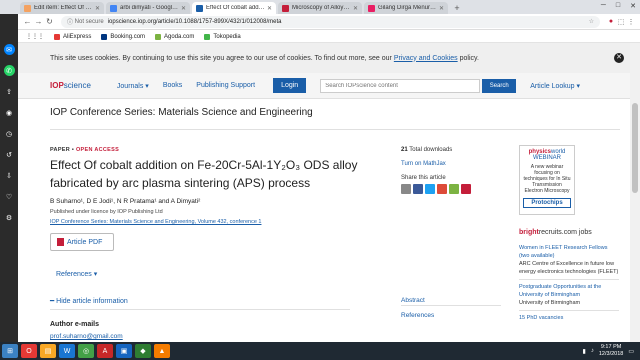 Image resolution: width=640 pixels, height=360 pixels. What do you see at coordinates (417, 315) in the screenshot?
I see `nav-references: References` at bounding box center [417, 315].